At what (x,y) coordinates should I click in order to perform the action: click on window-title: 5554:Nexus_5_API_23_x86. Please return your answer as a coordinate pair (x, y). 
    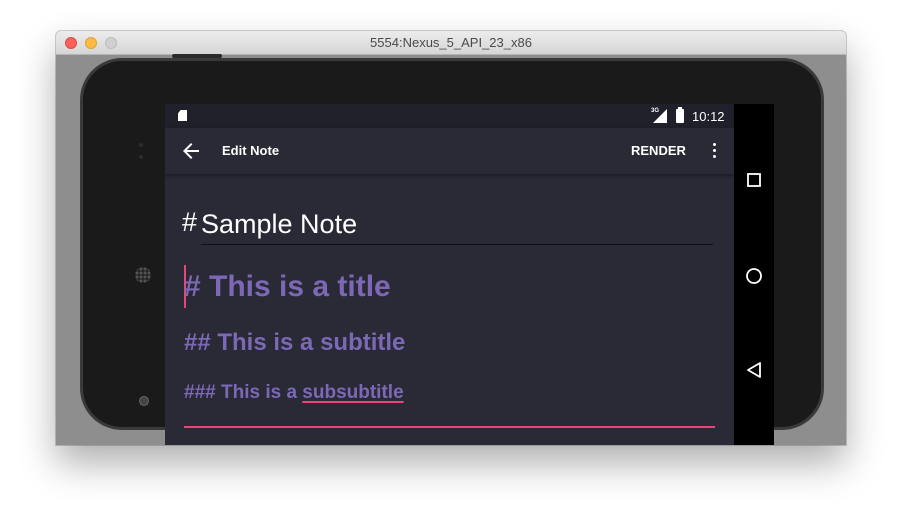
    Looking at the image, I should click on (451, 42).